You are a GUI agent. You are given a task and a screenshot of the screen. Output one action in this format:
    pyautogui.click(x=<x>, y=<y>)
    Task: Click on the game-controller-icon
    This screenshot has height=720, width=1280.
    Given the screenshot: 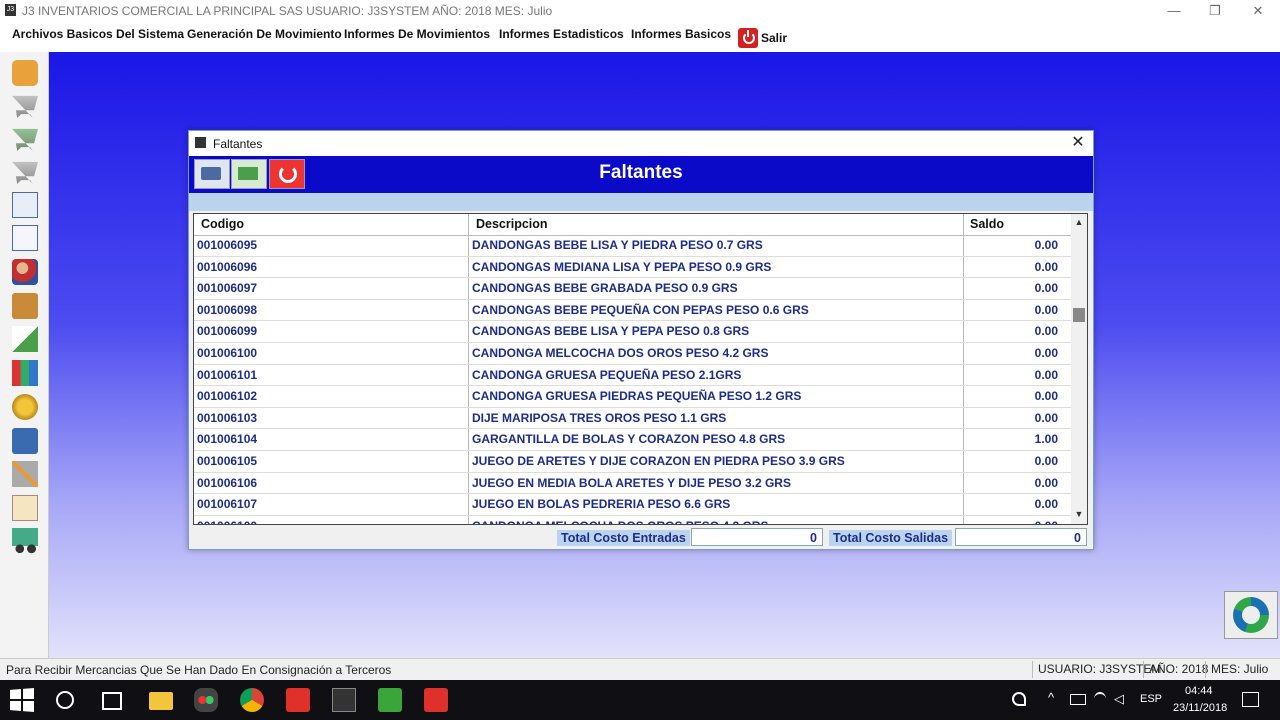 What is the action you would take?
    pyautogui.click(x=206, y=700)
    